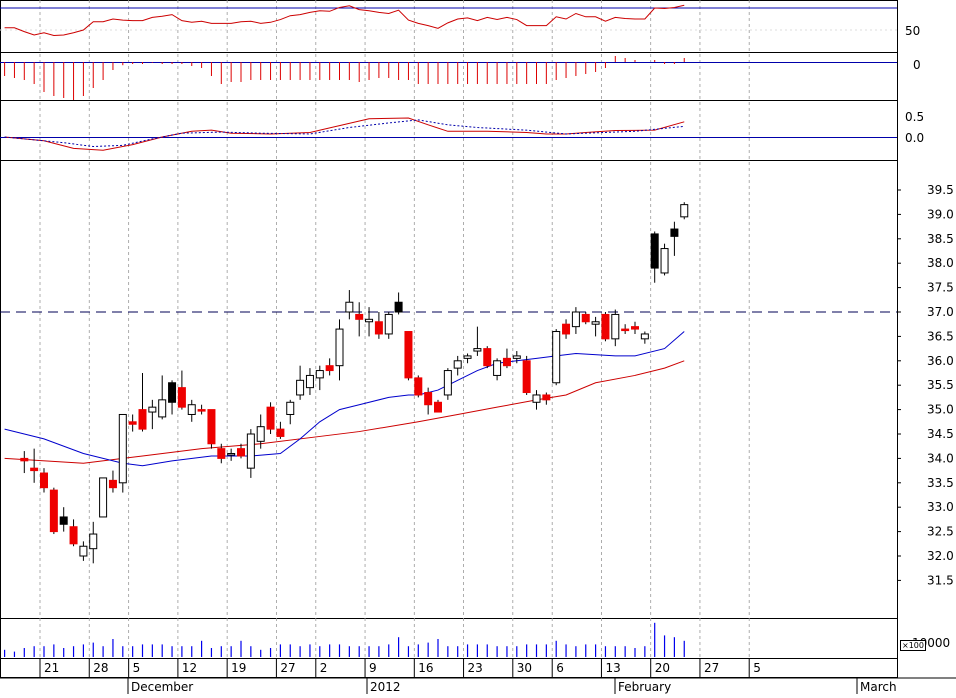  Describe the element at coordinates (940, 361) in the screenshot. I see `price-tick-label: 36.0` at that location.